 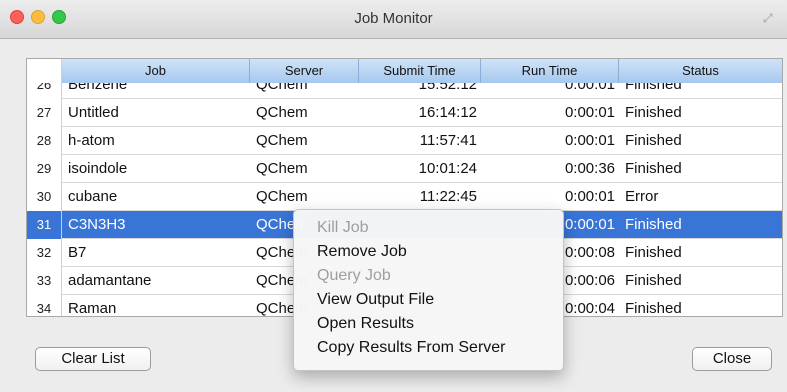 What do you see at coordinates (93, 359) in the screenshot?
I see `clear-list-button: Clear List` at bounding box center [93, 359].